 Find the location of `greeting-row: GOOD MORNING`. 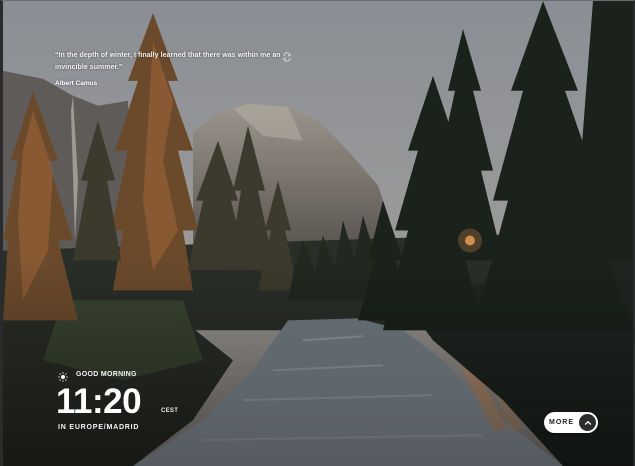

greeting-row: GOOD MORNING is located at coordinates (97, 375).